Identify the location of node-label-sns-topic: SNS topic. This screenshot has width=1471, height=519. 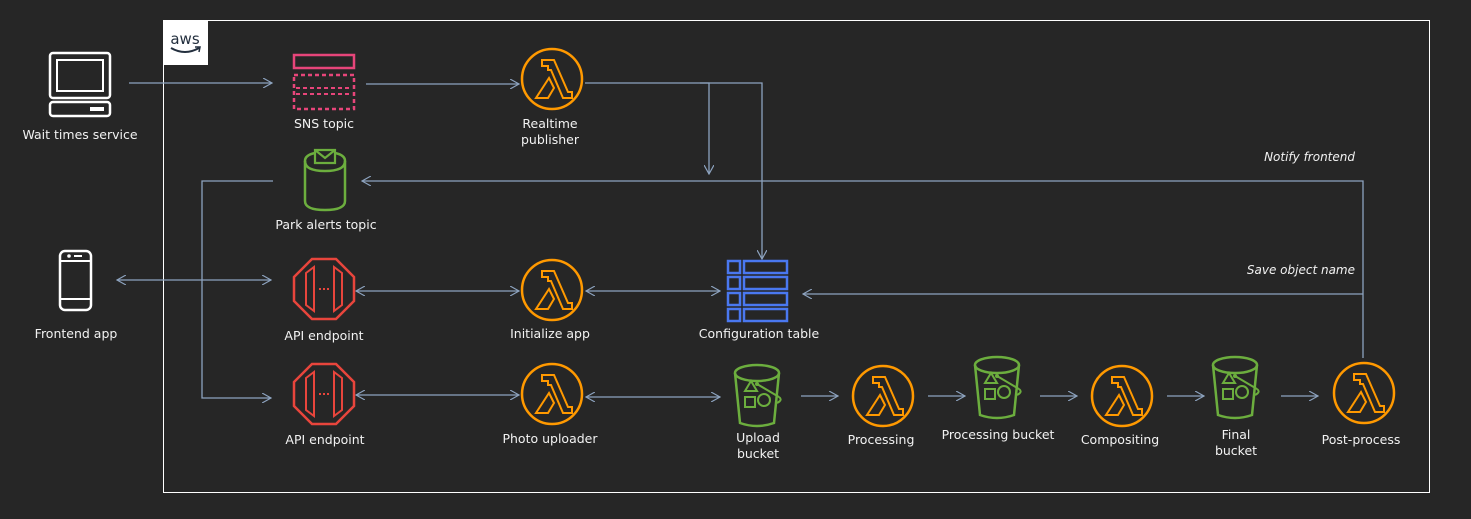
(324, 123).